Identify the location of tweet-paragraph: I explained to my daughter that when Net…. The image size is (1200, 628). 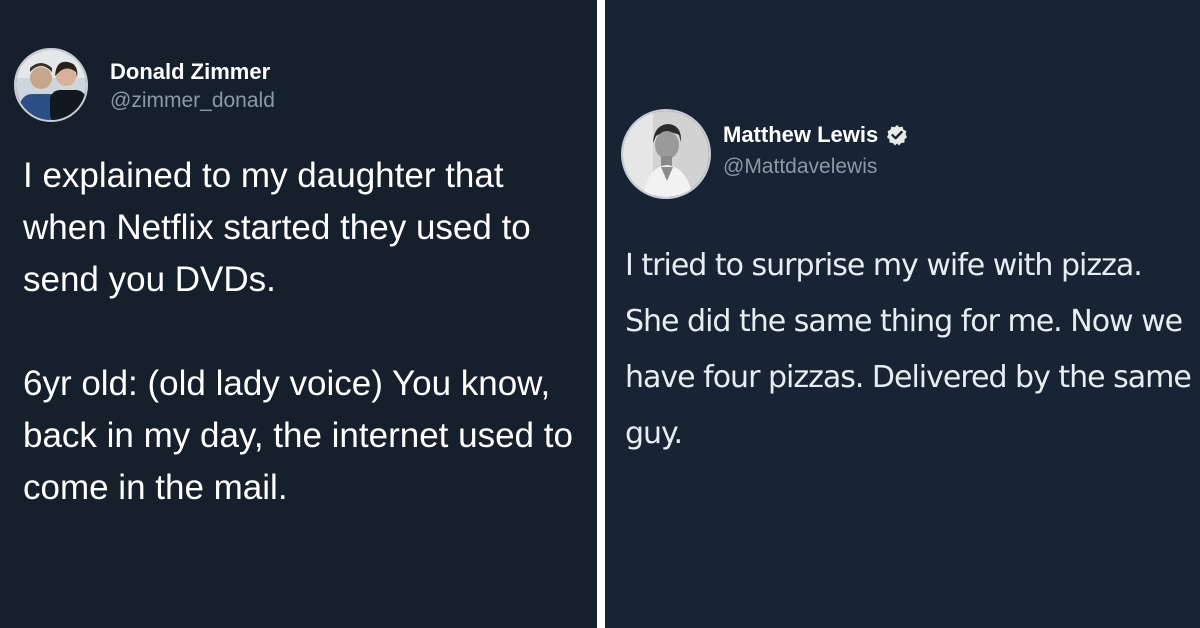
(277, 227).